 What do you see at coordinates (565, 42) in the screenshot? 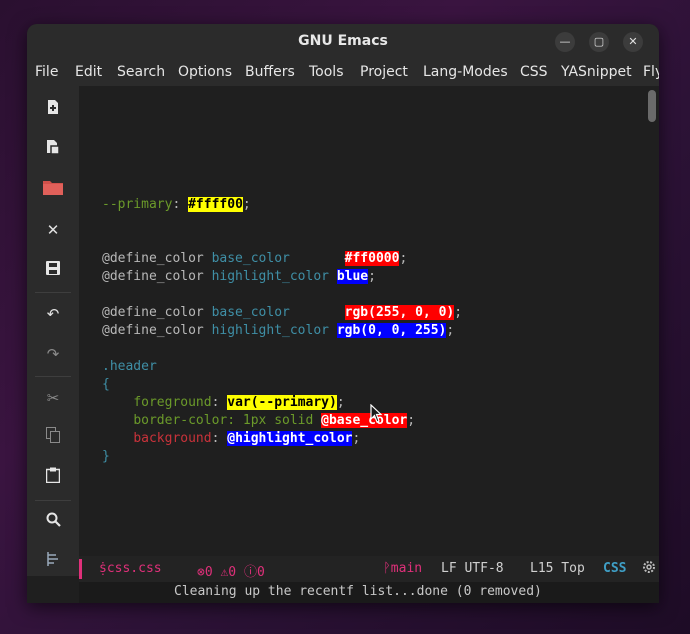
I see `minimize-button: —` at bounding box center [565, 42].